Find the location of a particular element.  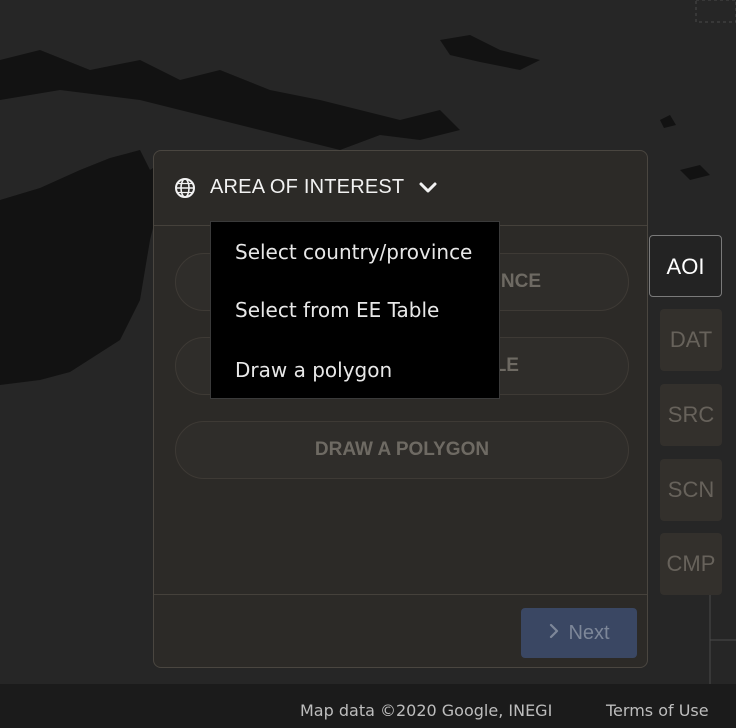

terms-of-use-link: Terms of Use is located at coordinates (657, 710).